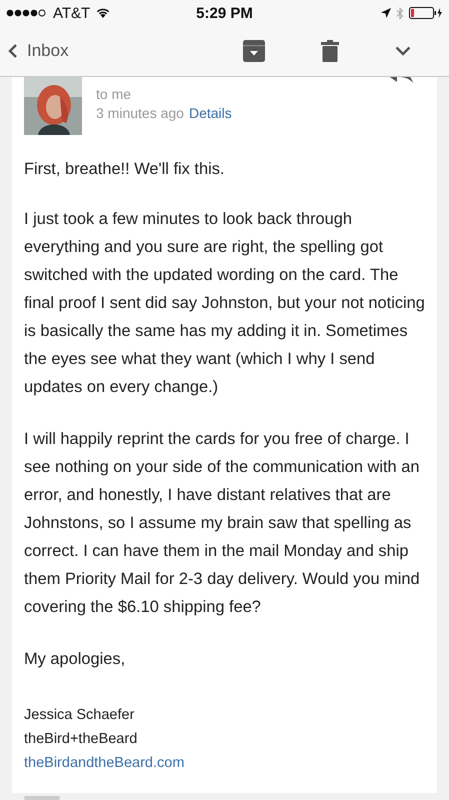 This screenshot has width=449, height=800. Describe the element at coordinates (386, 13) in the screenshot. I see `location-icon` at that location.